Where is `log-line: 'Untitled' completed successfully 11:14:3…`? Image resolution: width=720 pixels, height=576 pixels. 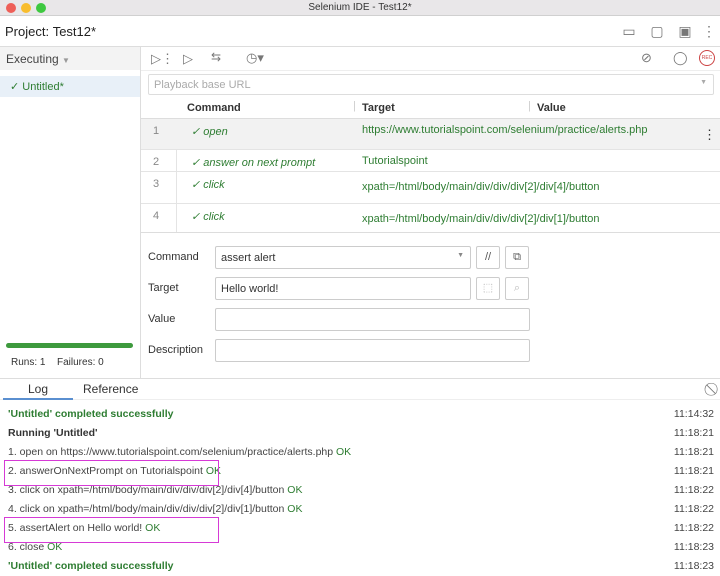
log-line: 'Untitled' completed successfully 11:14:3… is located at coordinates (361, 414).